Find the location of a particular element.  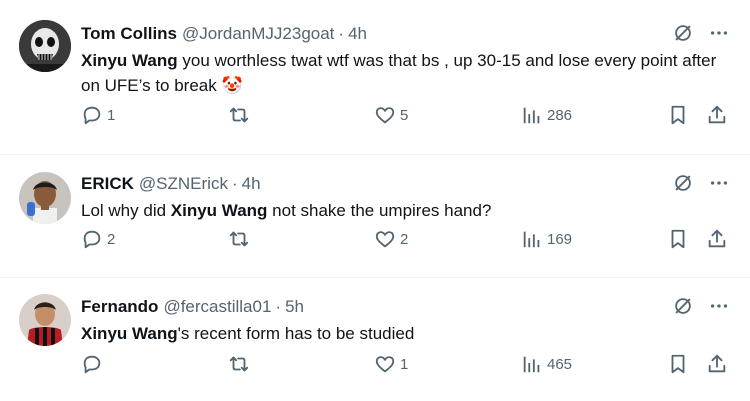

reply-button is located at coordinates (94, 364).